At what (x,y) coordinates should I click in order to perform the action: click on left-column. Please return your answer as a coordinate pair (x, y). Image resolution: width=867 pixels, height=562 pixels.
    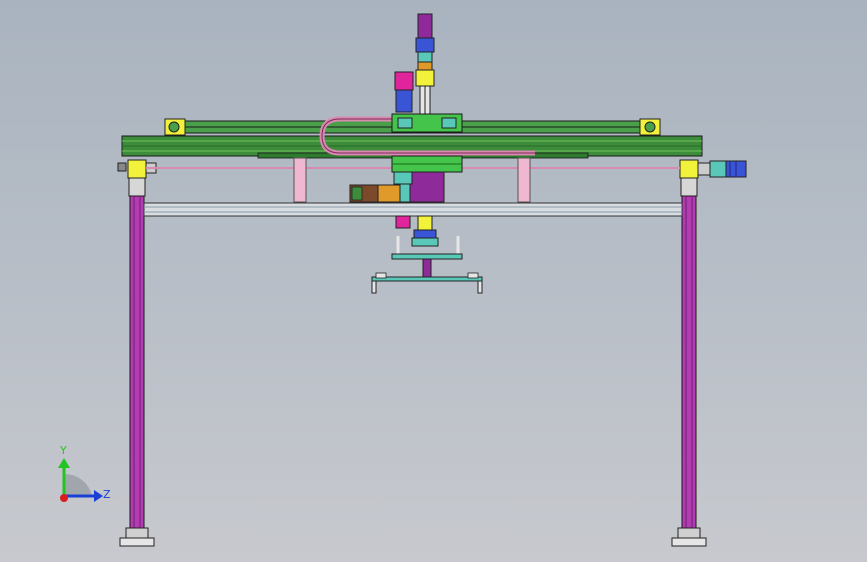
    Looking at the image, I should click on (137, 353).